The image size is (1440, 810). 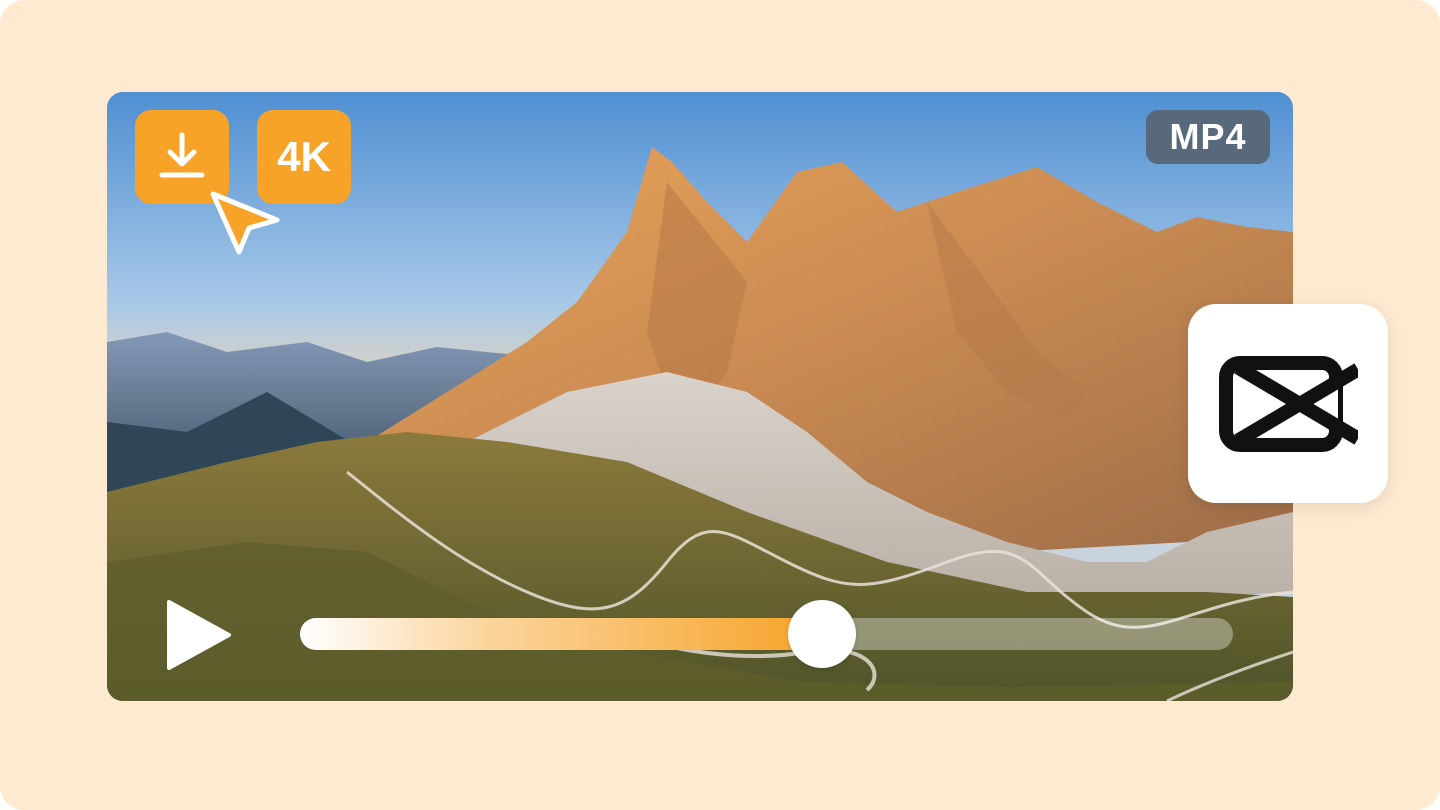 What do you see at coordinates (182, 155) in the screenshot?
I see `download-icon` at bounding box center [182, 155].